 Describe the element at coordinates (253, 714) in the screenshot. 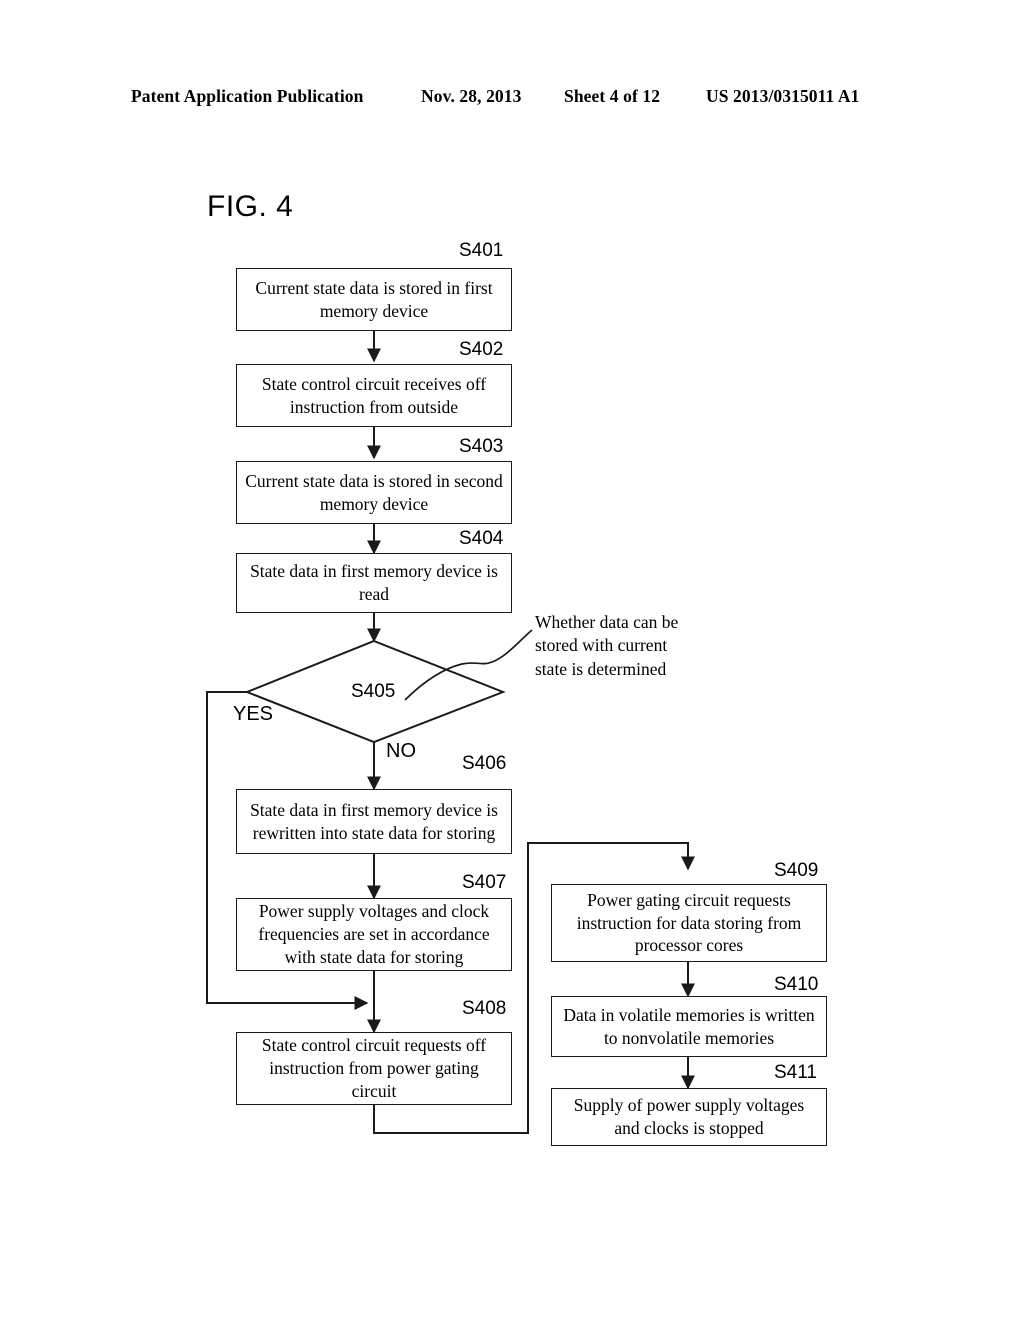

I see `branch-label-yes: YES` at that location.